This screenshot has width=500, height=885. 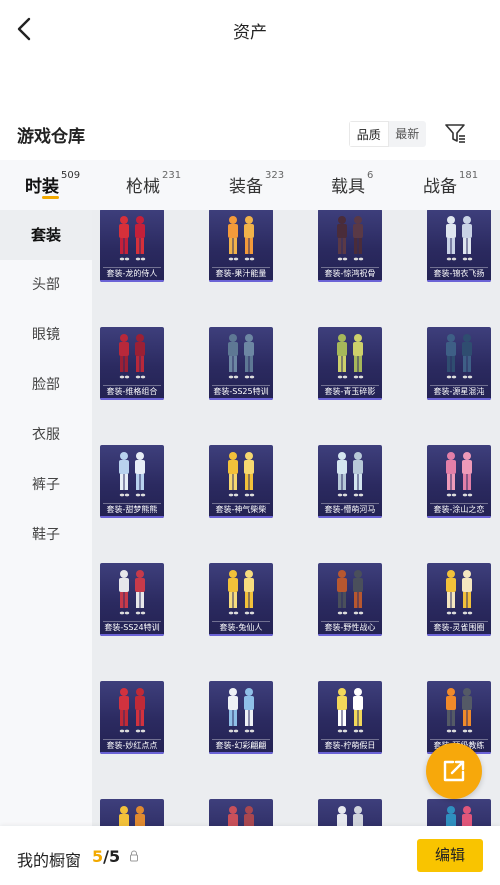 I want to click on item-card: 套装-野性战心, so click(x=350, y=599).